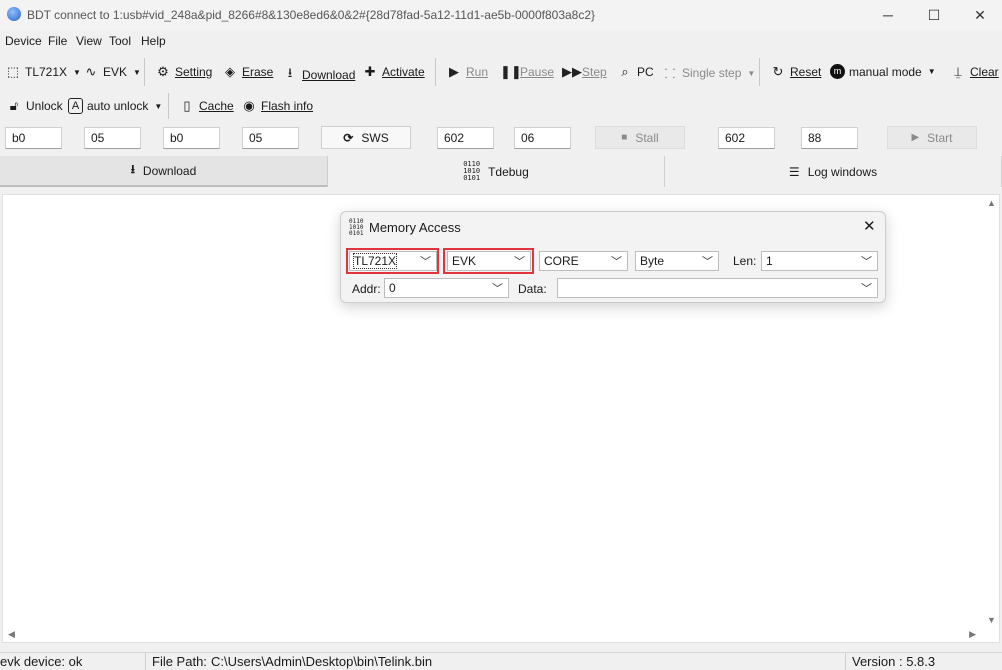 The width and height of the screenshot is (1002, 670). I want to click on run-button: ▶ Run, so click(467, 72).